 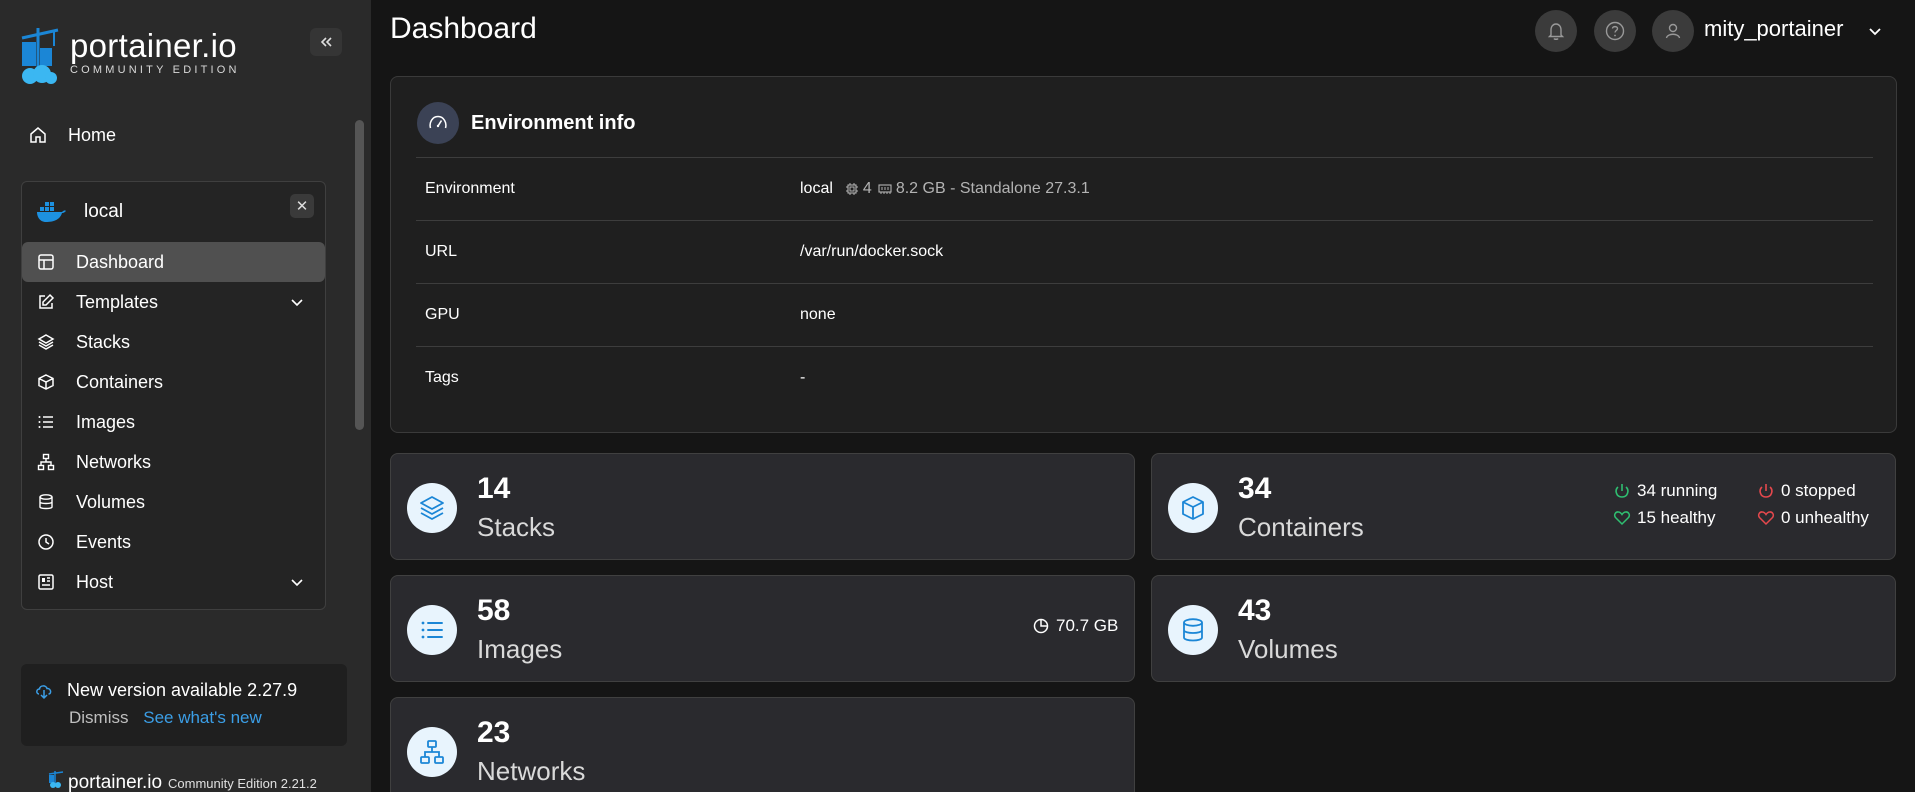 What do you see at coordinates (173, 462) in the screenshot?
I see `sidebar-item-networks: Networks` at bounding box center [173, 462].